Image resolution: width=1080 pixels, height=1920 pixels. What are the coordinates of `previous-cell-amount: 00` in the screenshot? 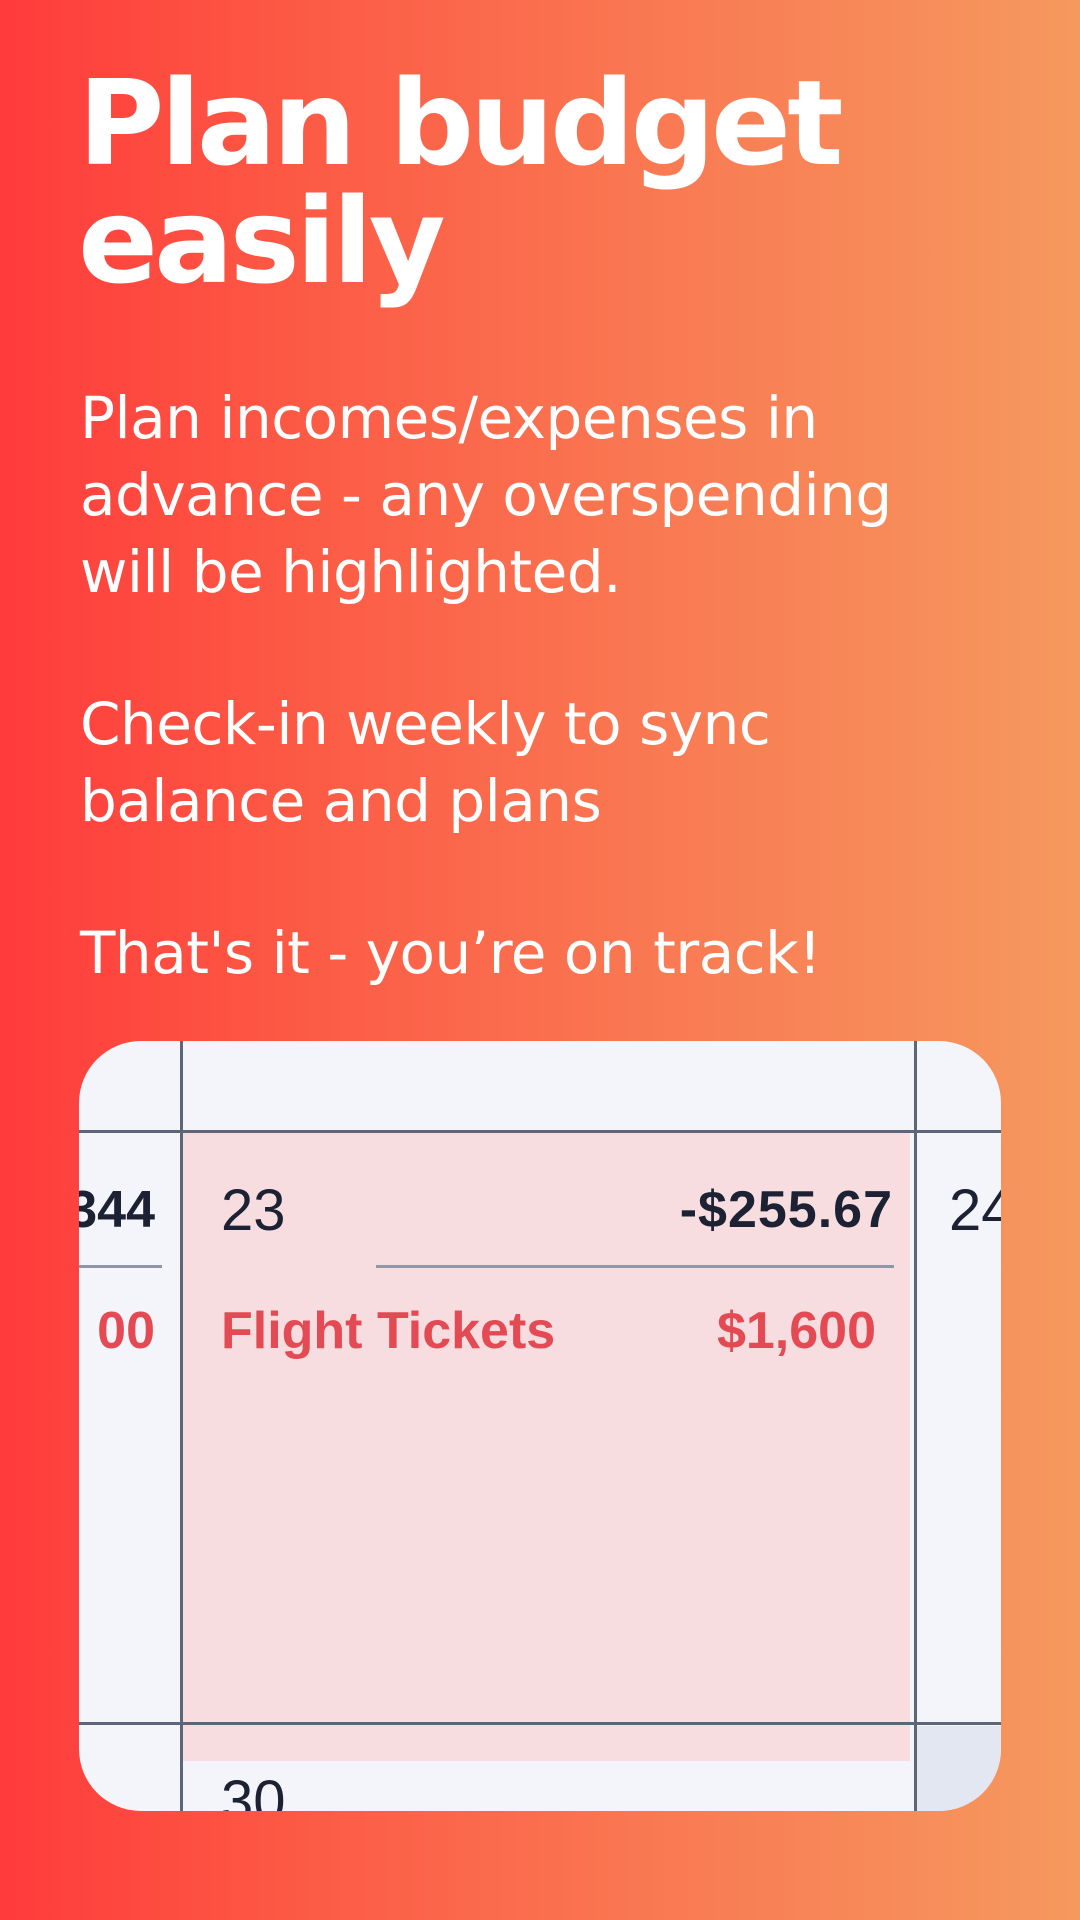 It's located at (126, 1331).